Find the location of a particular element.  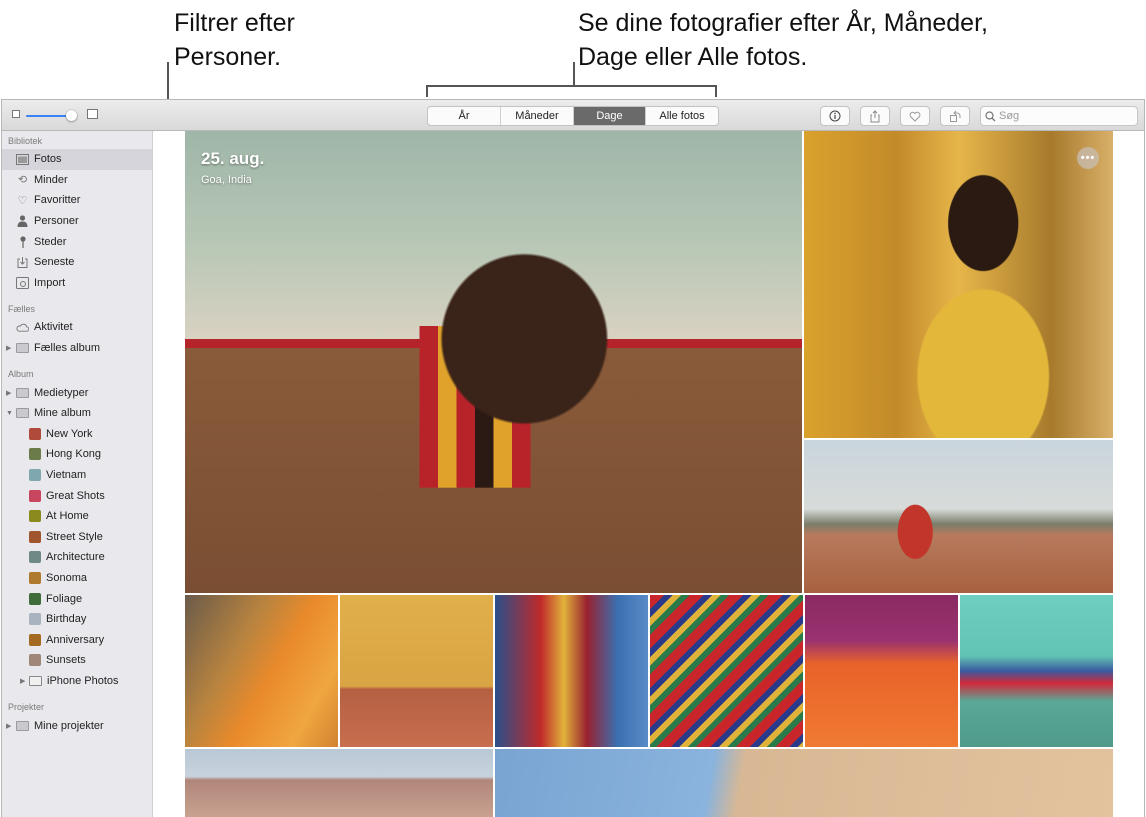

sidebar-item-label: Mine album is located at coordinates (62, 413).